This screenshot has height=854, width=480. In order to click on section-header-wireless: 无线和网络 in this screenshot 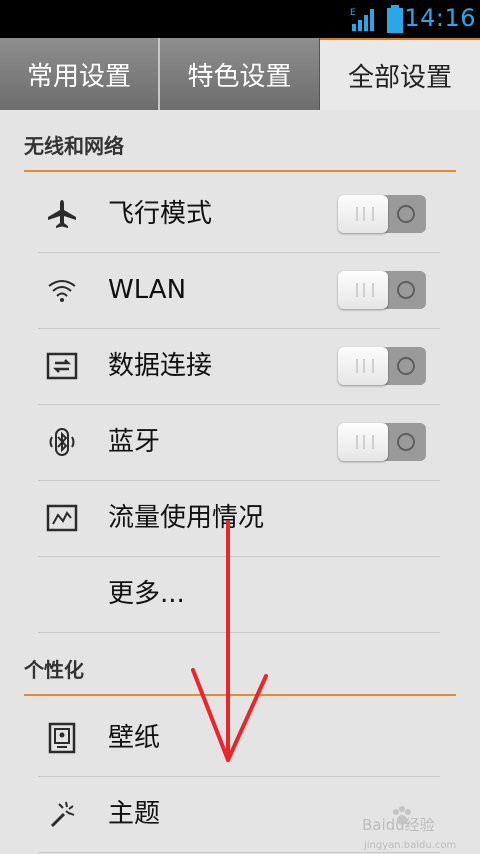, I will do `click(74, 146)`.